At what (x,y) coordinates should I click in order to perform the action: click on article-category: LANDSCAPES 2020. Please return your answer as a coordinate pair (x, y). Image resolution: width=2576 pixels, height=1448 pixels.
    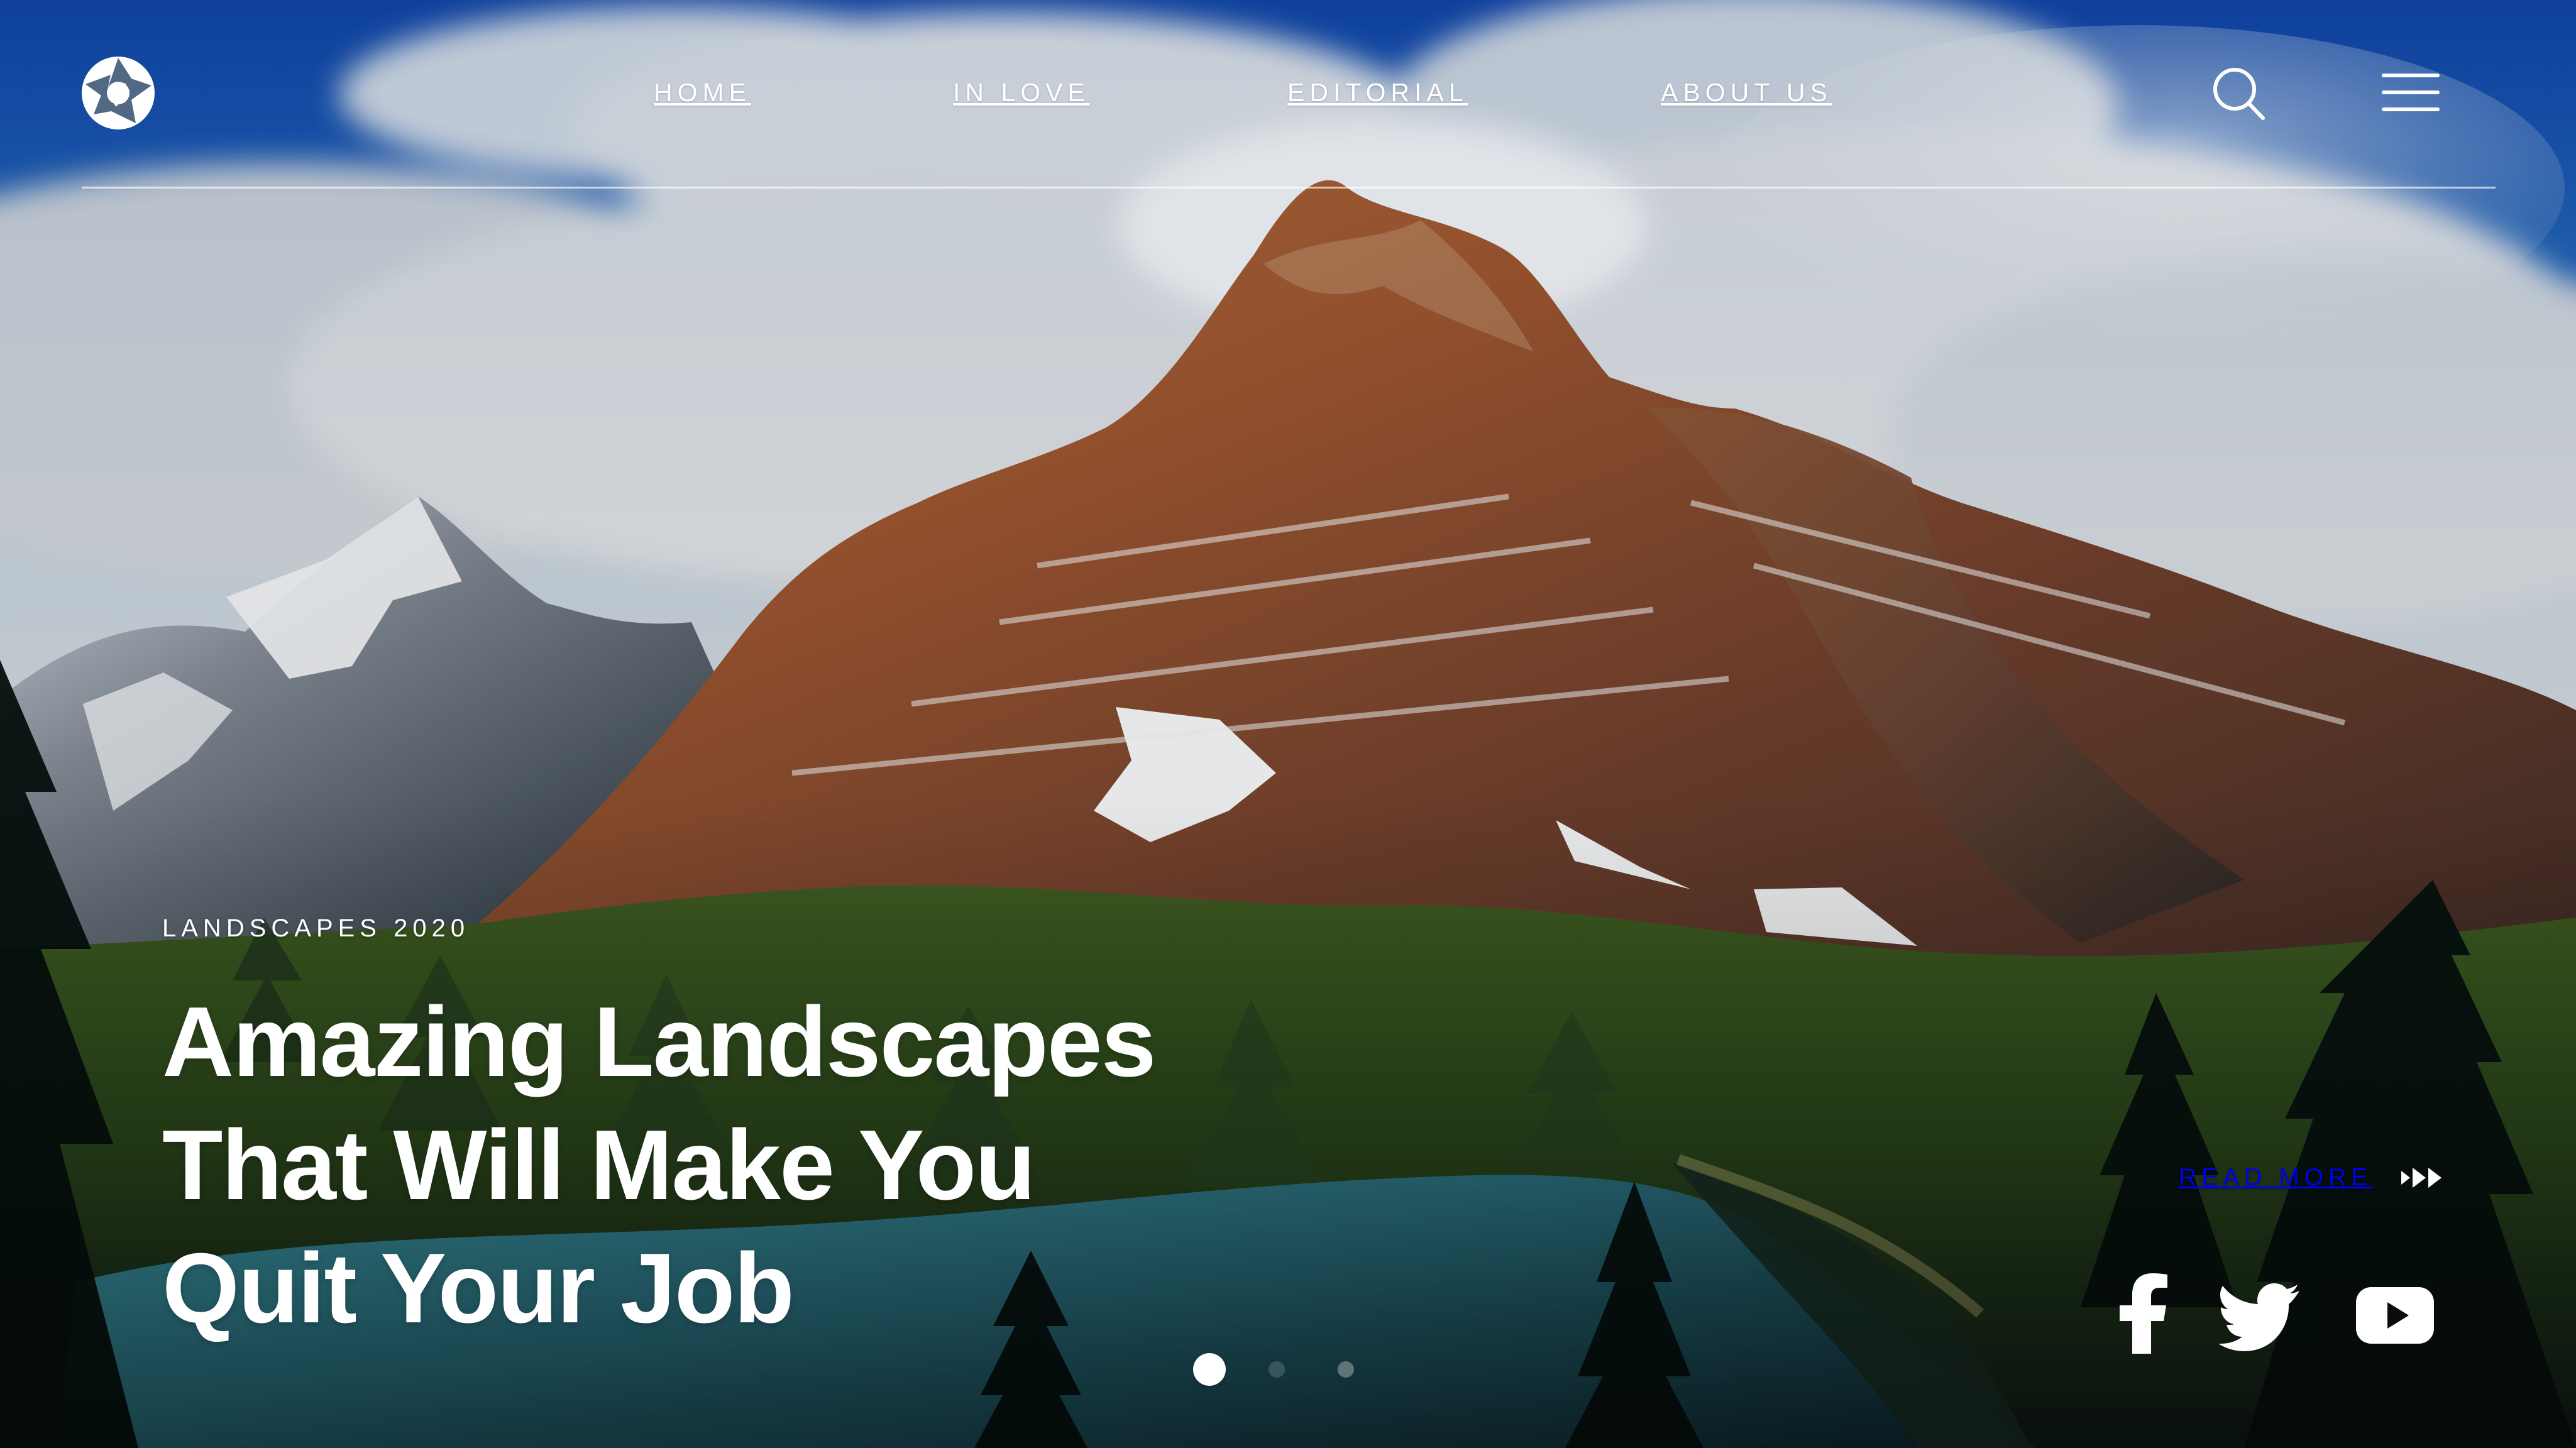
    Looking at the image, I should click on (316, 928).